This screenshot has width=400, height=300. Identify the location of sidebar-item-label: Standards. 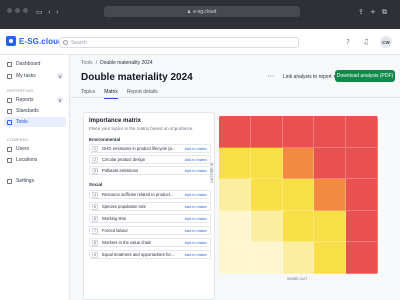
(27, 111).